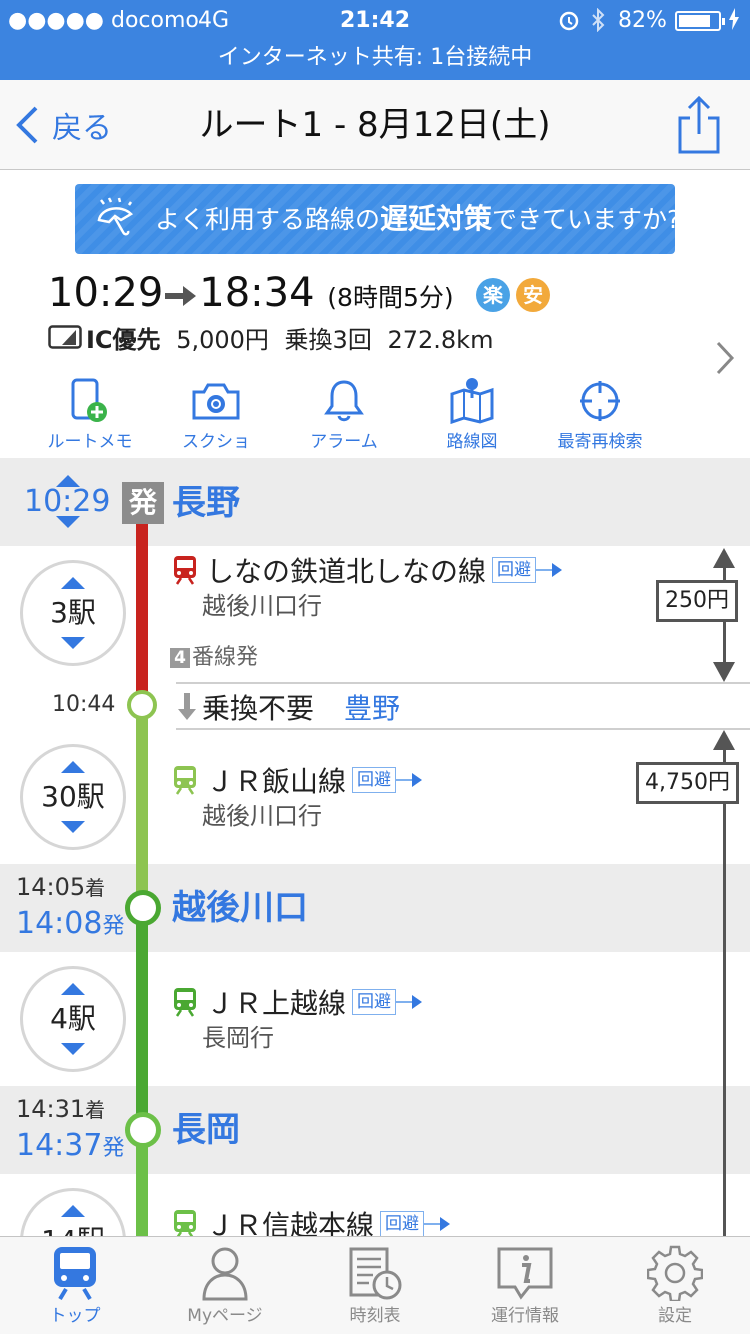  Describe the element at coordinates (724, 992) in the screenshot. I see `fare-range-line` at that location.